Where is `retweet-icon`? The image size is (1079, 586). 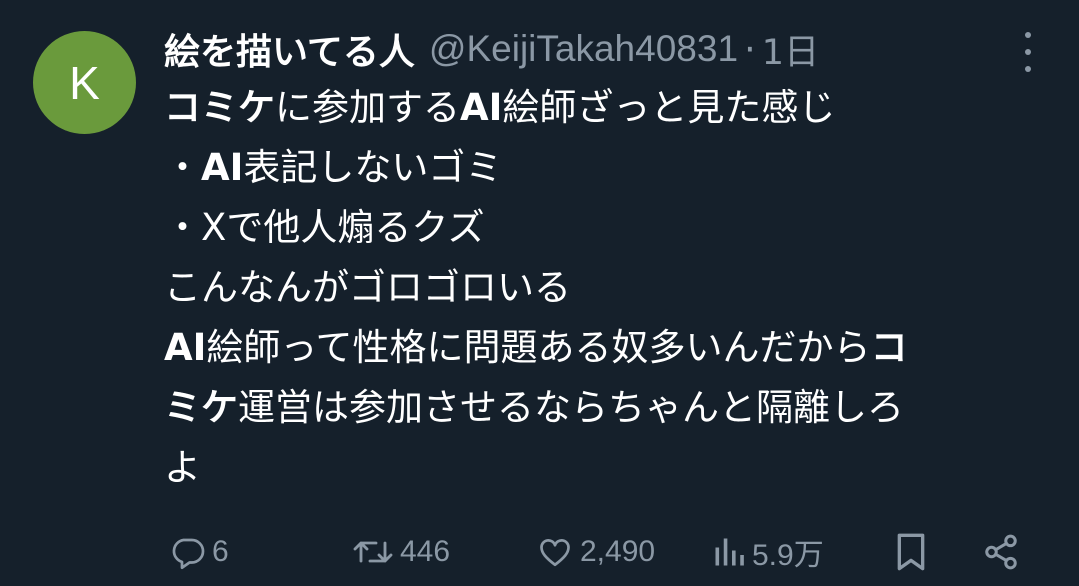
retweet-icon is located at coordinates (373, 552).